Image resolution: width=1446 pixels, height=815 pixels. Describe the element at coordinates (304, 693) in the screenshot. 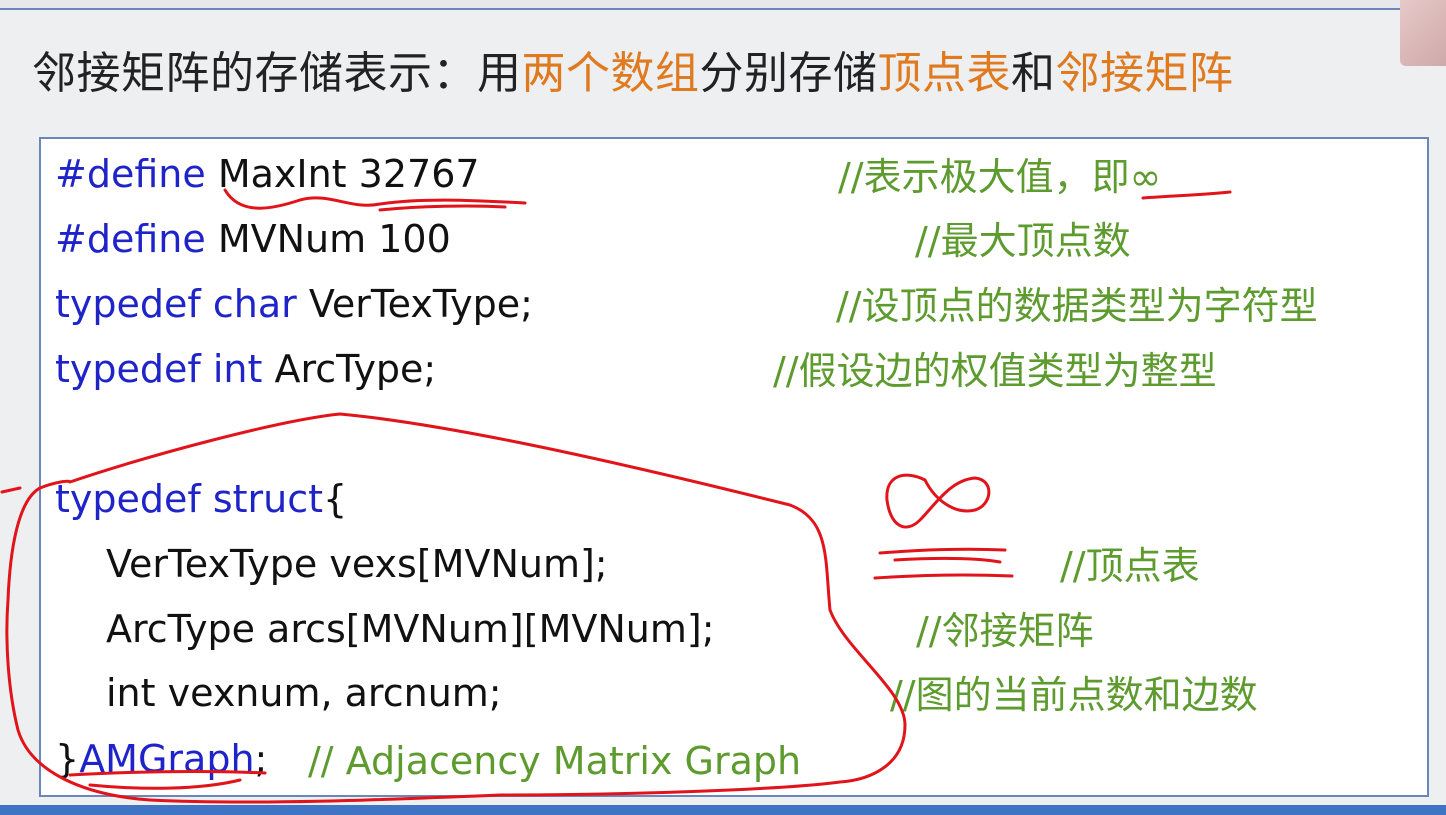

I see `code-line-8: int vexnum, arcnum;` at that location.